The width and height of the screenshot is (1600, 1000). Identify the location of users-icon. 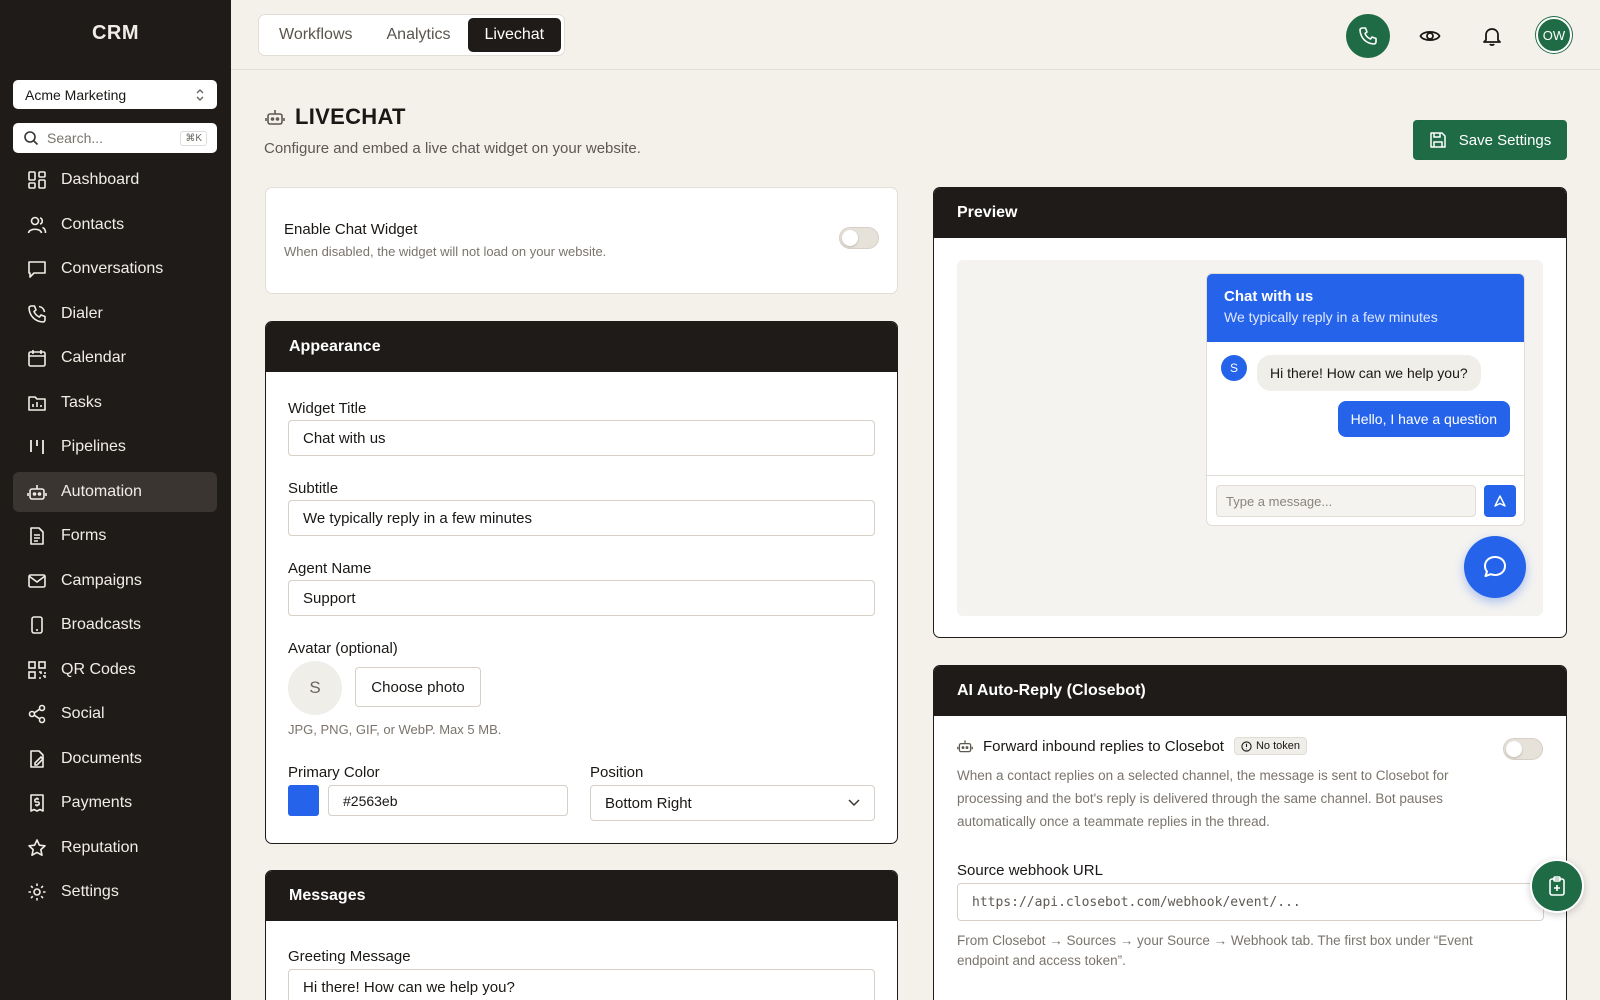
(37, 224).